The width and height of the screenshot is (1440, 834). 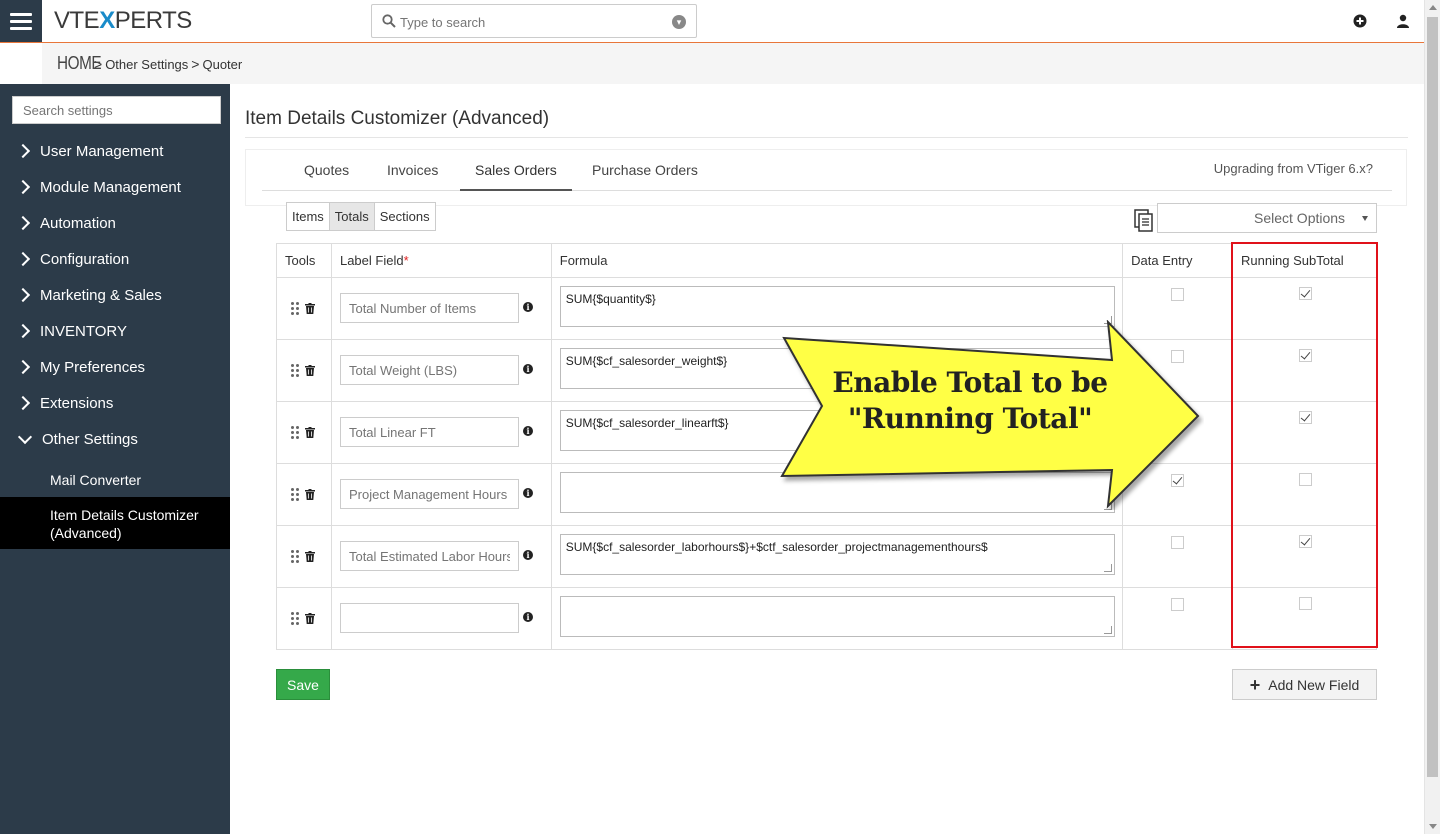 I want to click on user-icon, so click(x=1403, y=21).